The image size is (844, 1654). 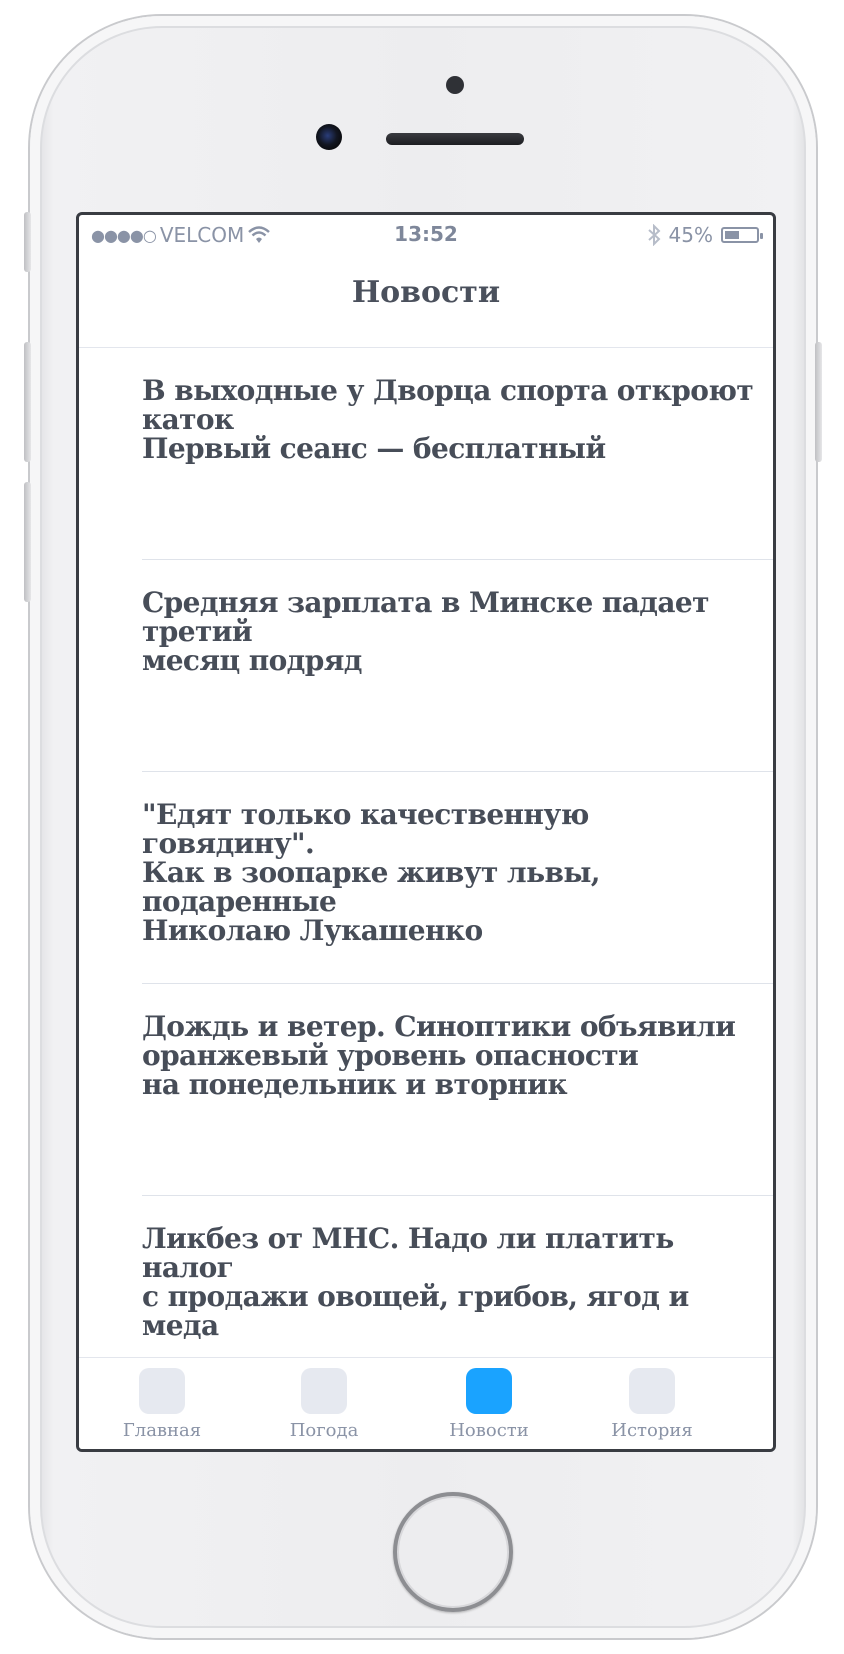 What do you see at coordinates (426, 1403) in the screenshot?
I see `tab-bar: Главная Погода Новости История` at bounding box center [426, 1403].